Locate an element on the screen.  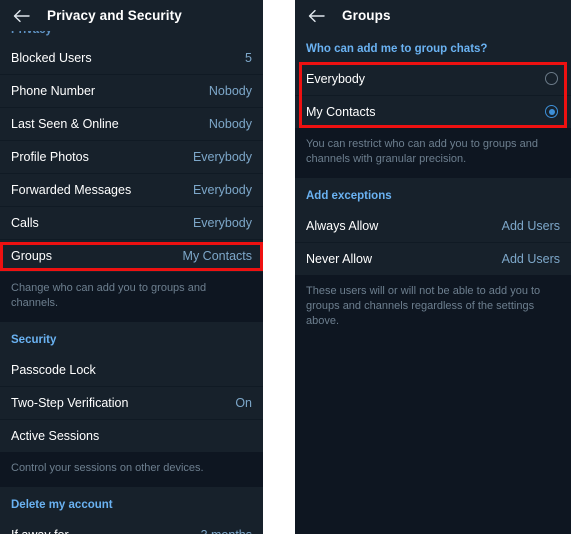
radio-button-selected-icon is located at coordinates (551, 111).